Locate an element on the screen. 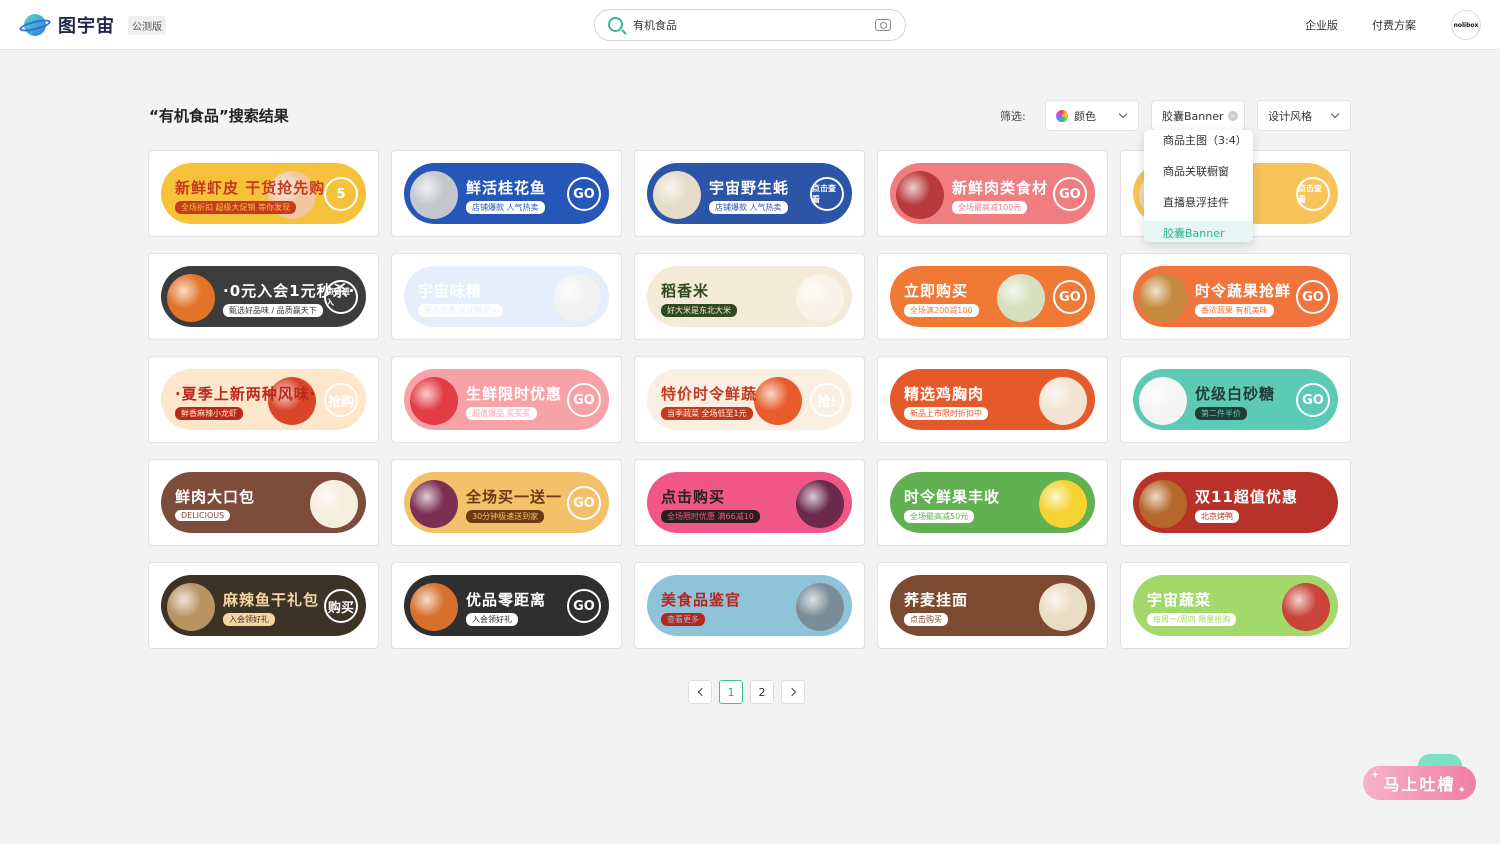 This screenshot has height=844, width=1500. banner-card: 荞麦挂面 点击购买 is located at coordinates (992, 605).